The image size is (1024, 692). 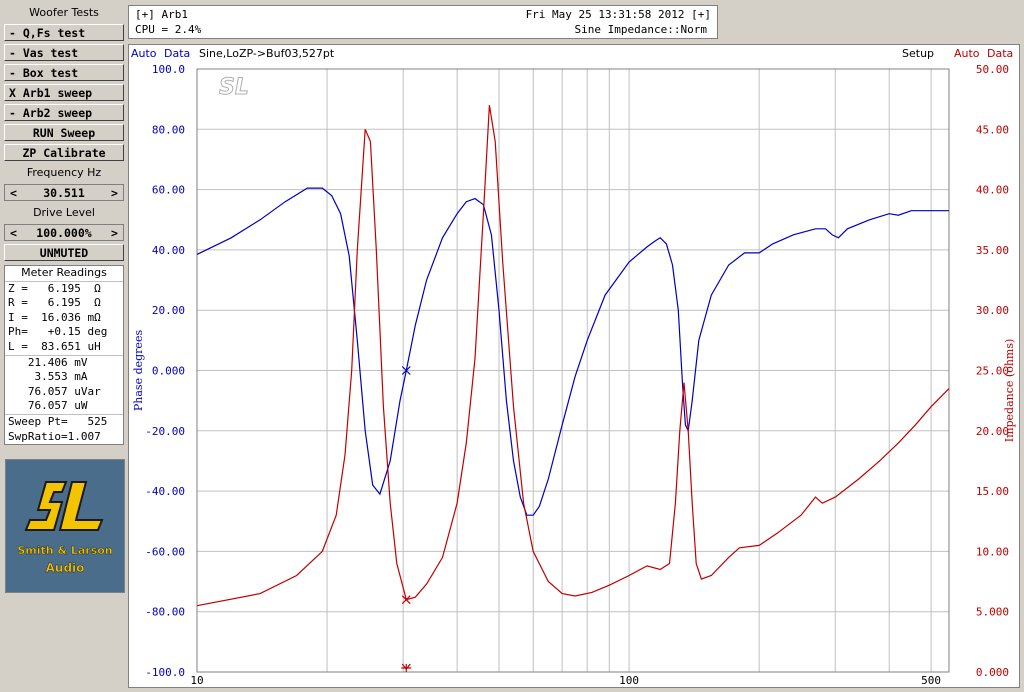 What do you see at coordinates (64, 172) in the screenshot?
I see `frequency-label: Frequency Hz` at bounding box center [64, 172].